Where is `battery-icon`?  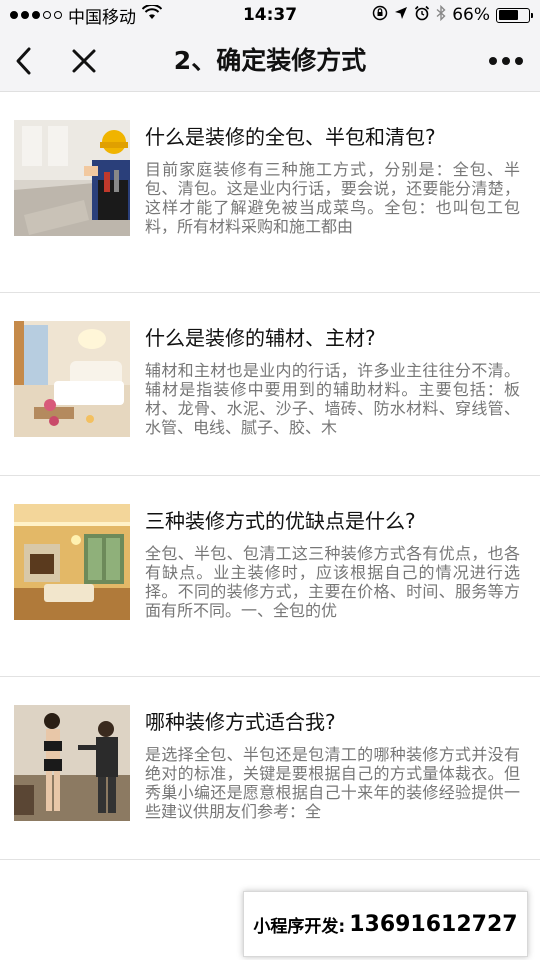 battery-icon is located at coordinates (514, 15).